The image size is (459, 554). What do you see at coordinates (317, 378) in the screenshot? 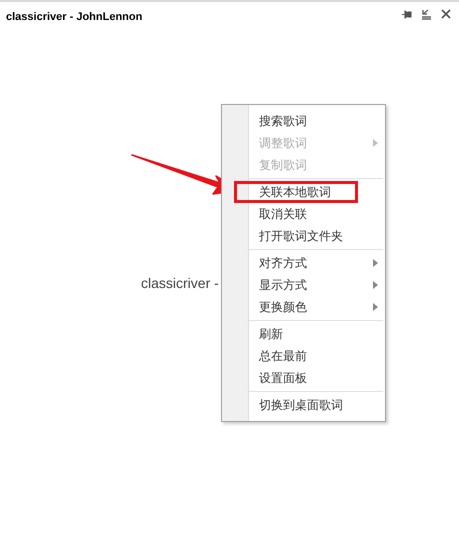
I see `menu-item: 设置面板` at bounding box center [317, 378].